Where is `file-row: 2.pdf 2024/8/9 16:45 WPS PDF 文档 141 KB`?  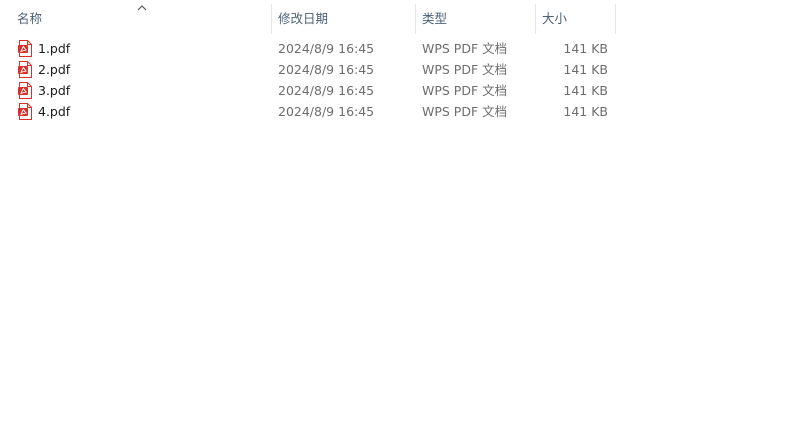 file-row: 2.pdf 2024/8/9 16:45 WPS PDF 文档 141 KB is located at coordinates (310, 69).